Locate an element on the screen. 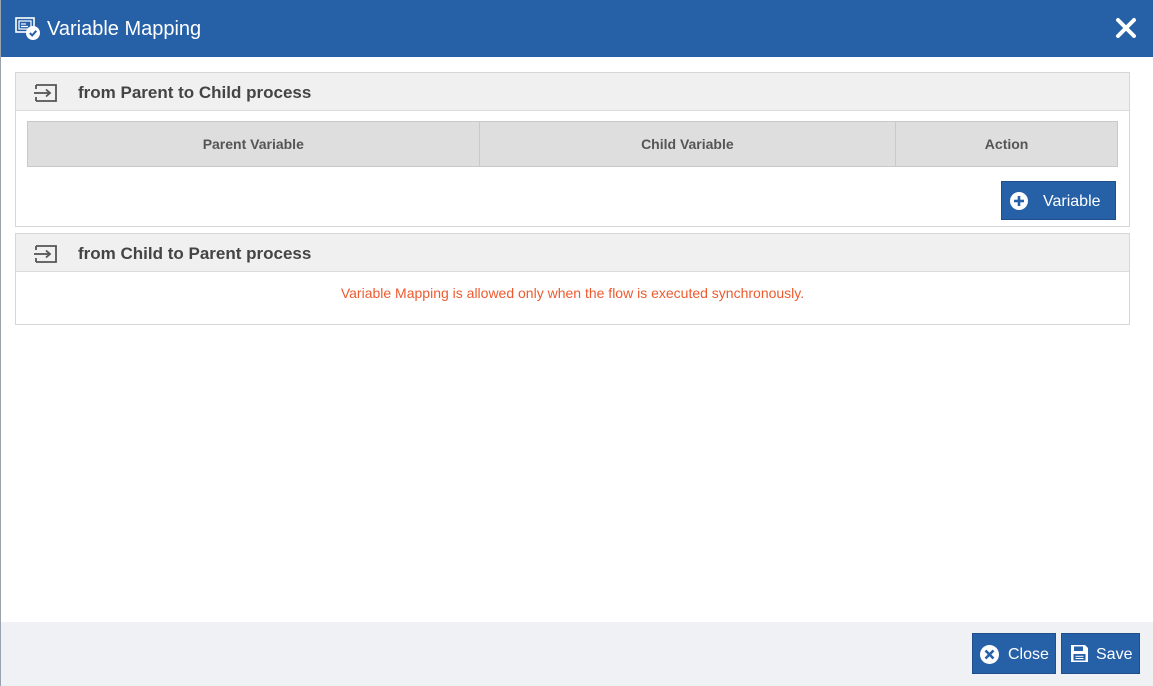  variable-mapping-icon is located at coordinates (28, 29).